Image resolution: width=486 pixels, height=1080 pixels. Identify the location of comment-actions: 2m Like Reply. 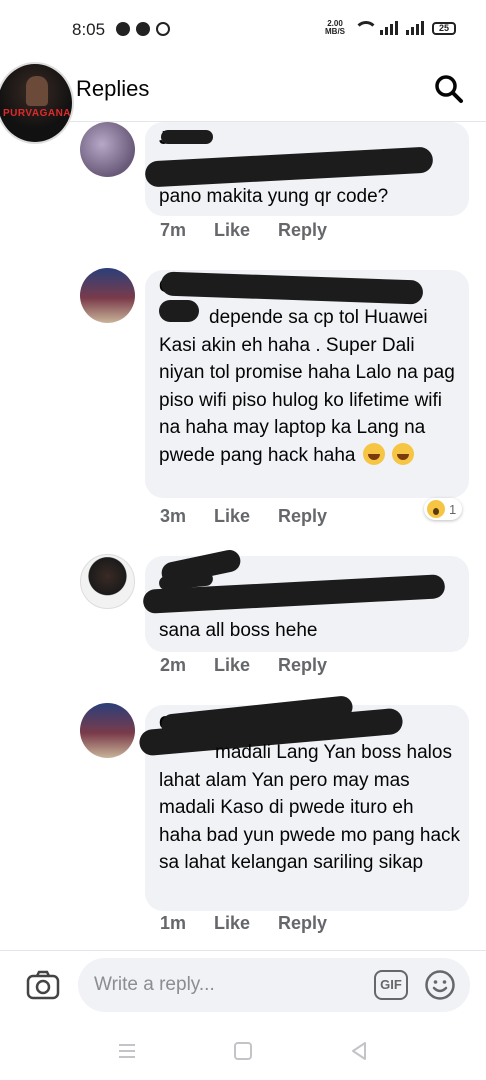
(243, 665).